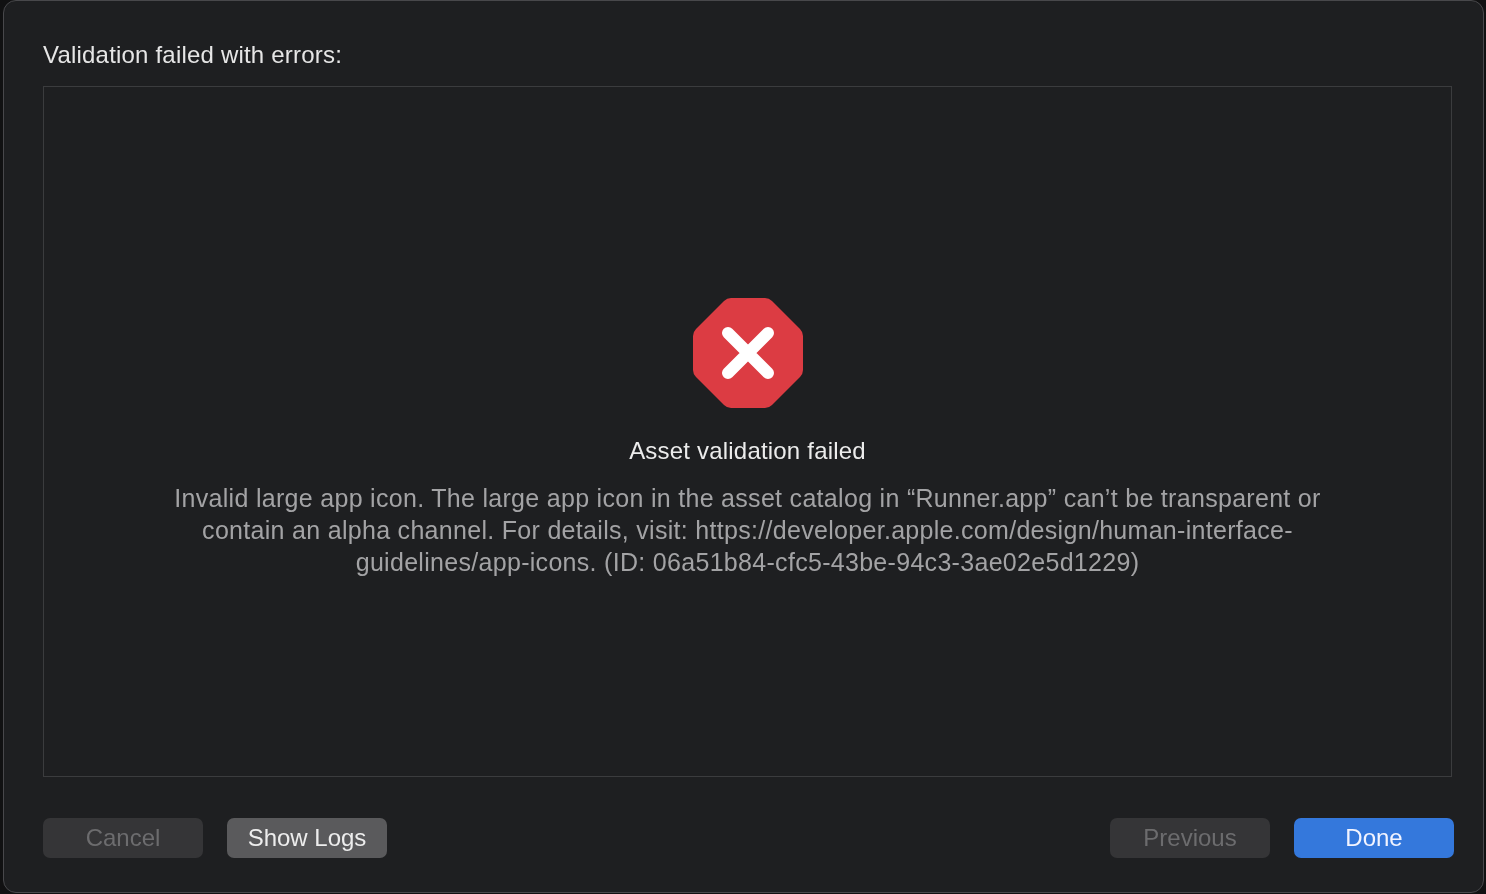 This screenshot has height=894, width=1486. Describe the element at coordinates (307, 838) in the screenshot. I see `dialog-button: Show Logs` at that location.